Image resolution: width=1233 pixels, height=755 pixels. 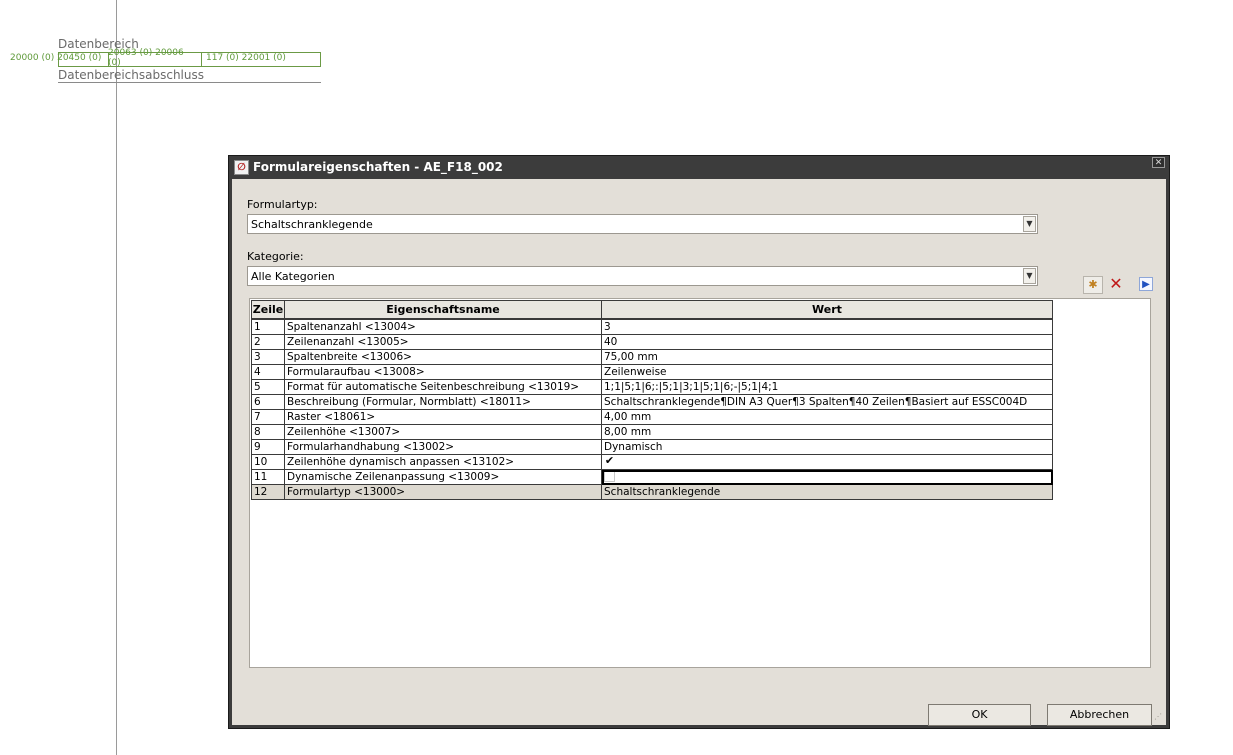 I want to click on row-number-cell: 10, so click(x=268, y=462).